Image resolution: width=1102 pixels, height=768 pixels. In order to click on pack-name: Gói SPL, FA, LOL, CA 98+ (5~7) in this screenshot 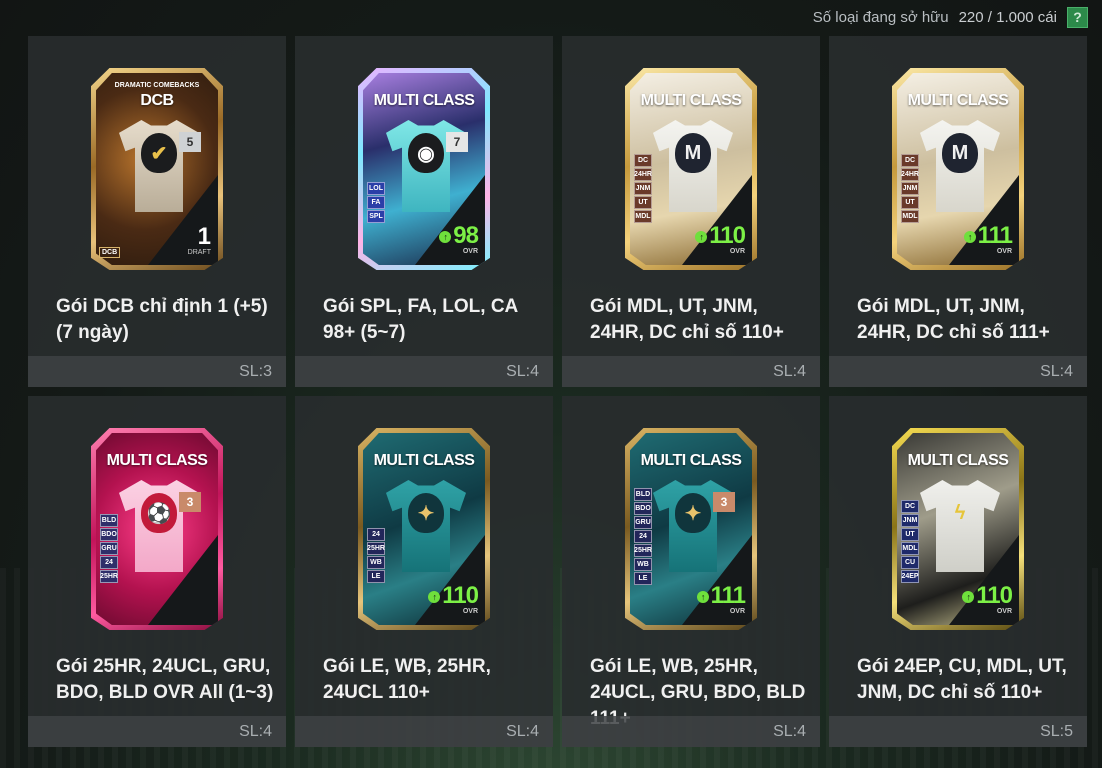, I will do `click(420, 319)`.